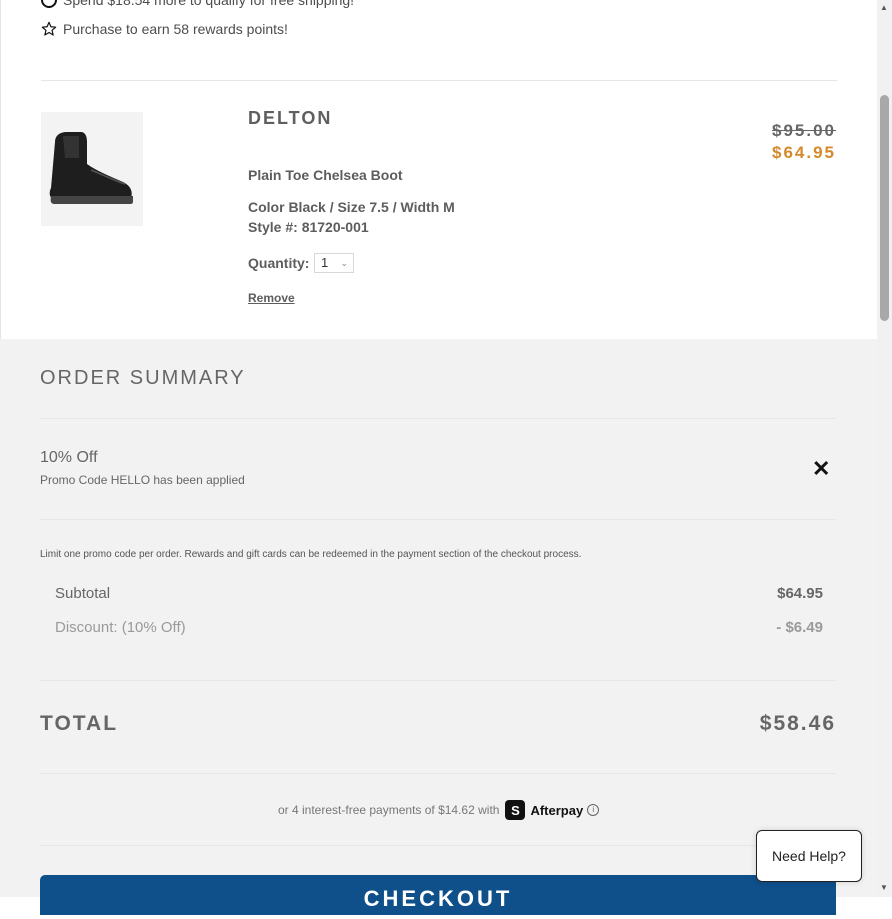 This screenshot has width=892, height=919. I want to click on sale-price: $64.95, so click(804, 152).